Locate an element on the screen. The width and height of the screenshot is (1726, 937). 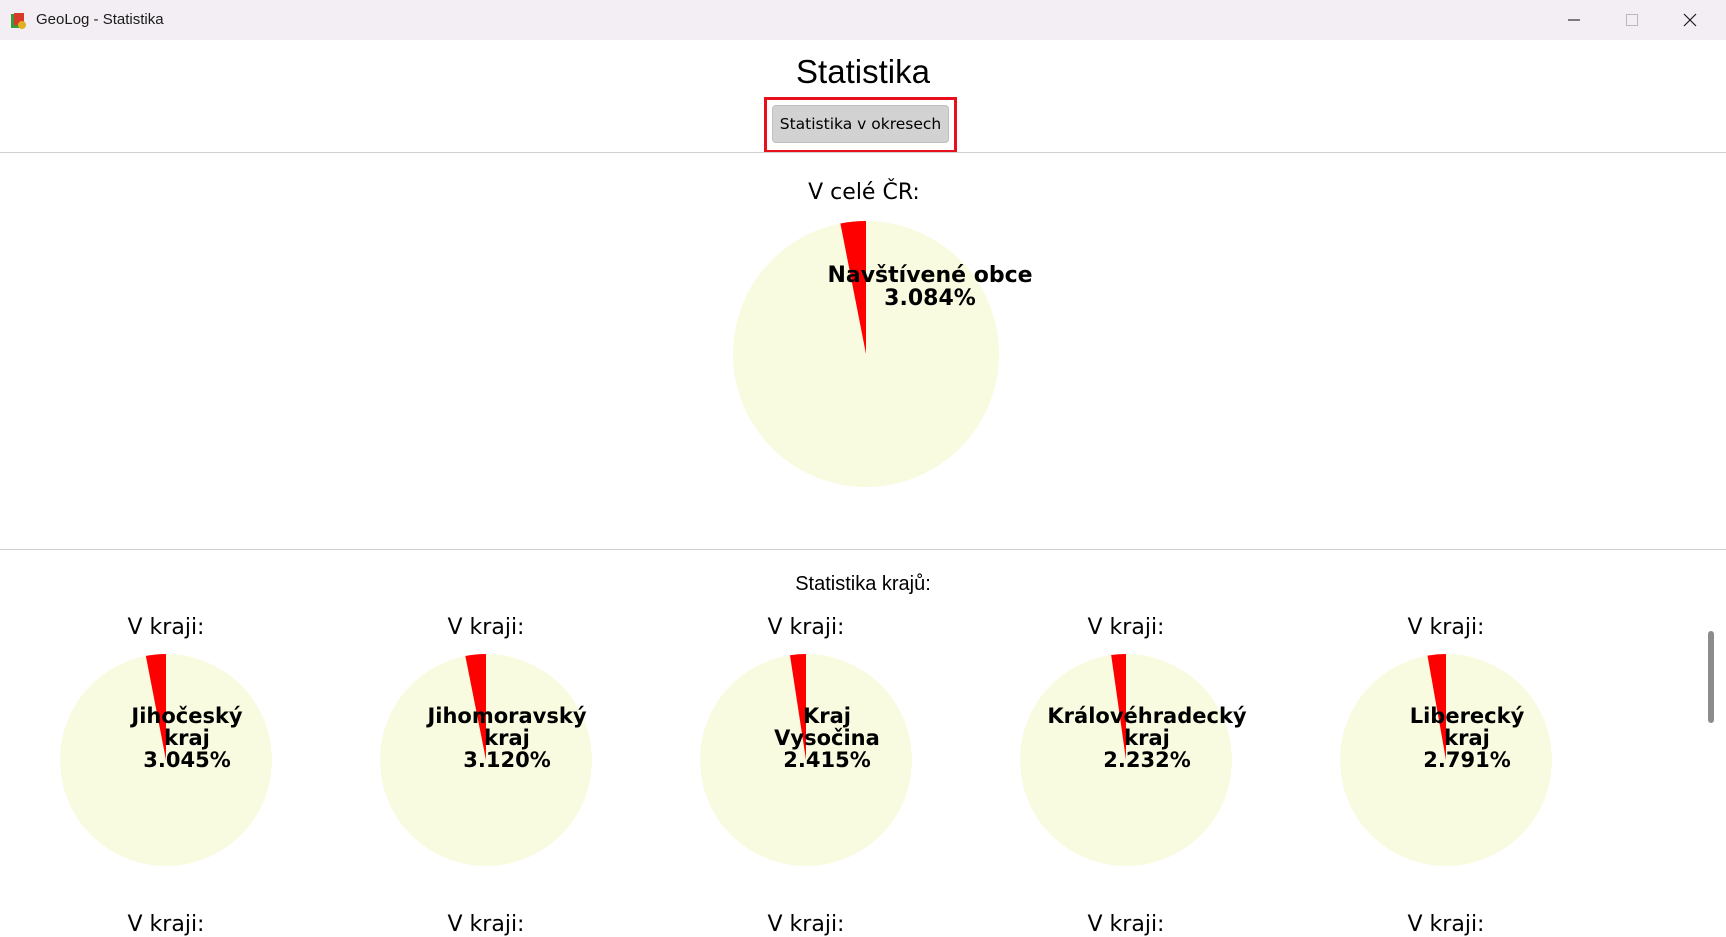
maximize-icon is located at coordinates (1632, 20).